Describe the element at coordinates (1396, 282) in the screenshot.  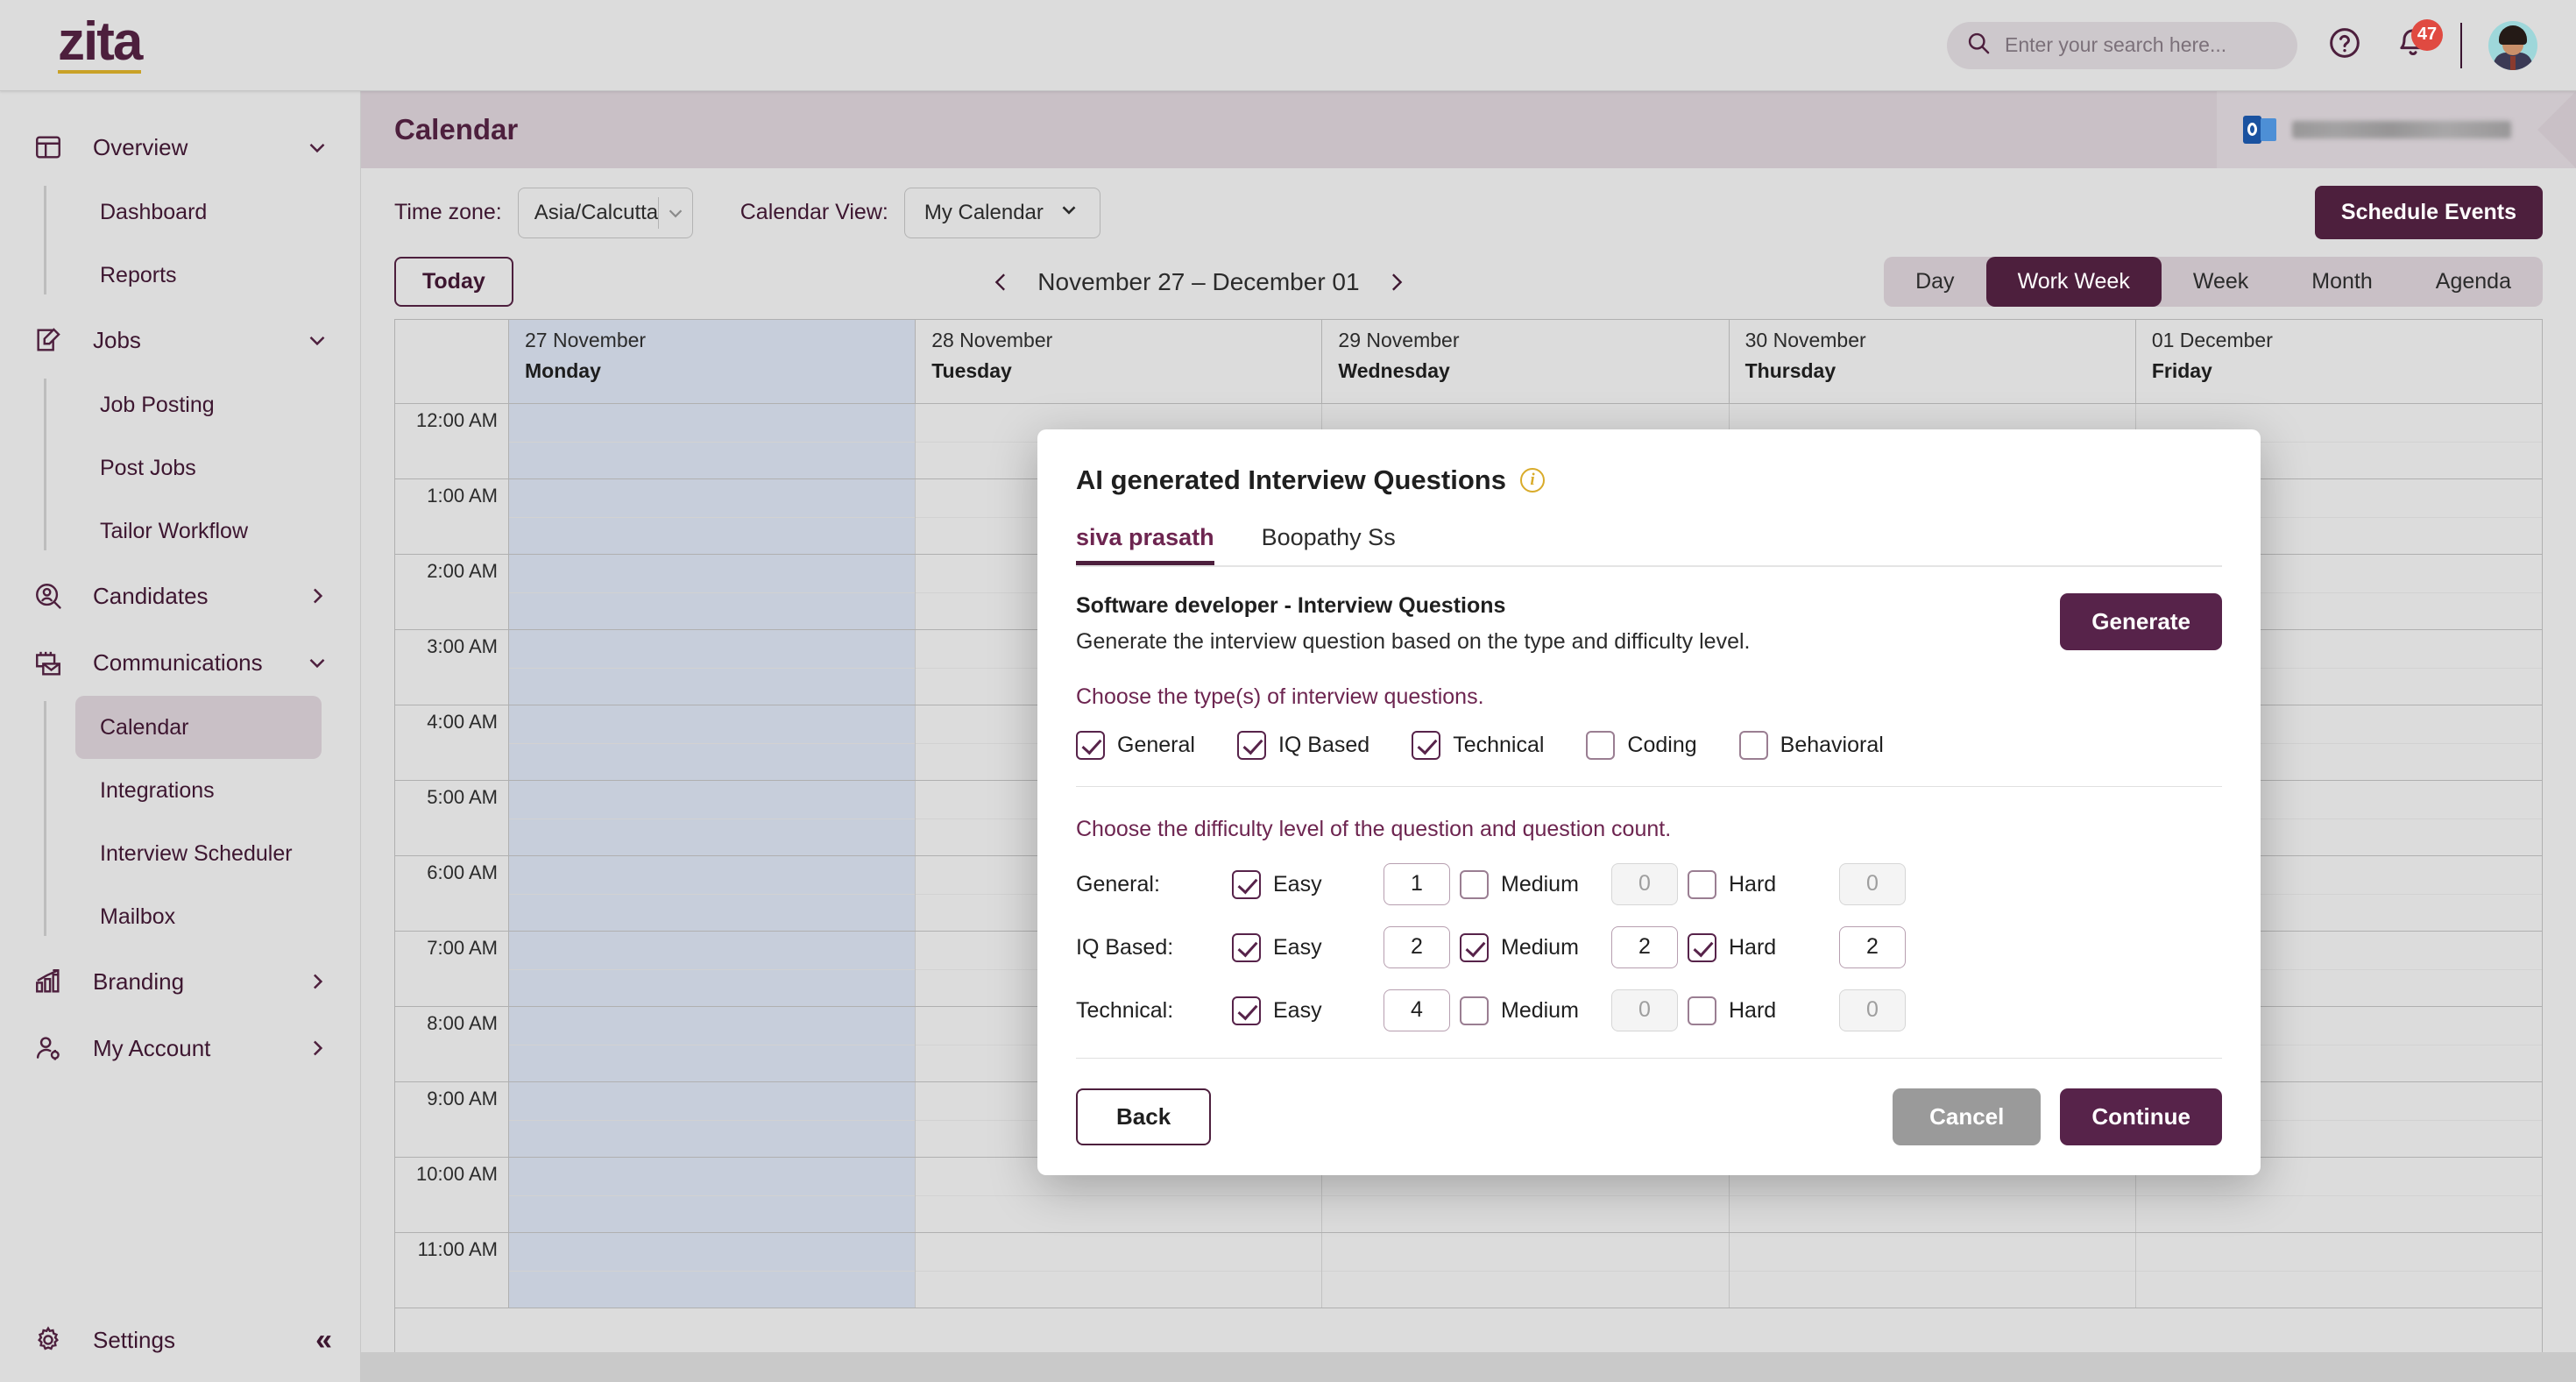
I see `next-period-button` at that location.